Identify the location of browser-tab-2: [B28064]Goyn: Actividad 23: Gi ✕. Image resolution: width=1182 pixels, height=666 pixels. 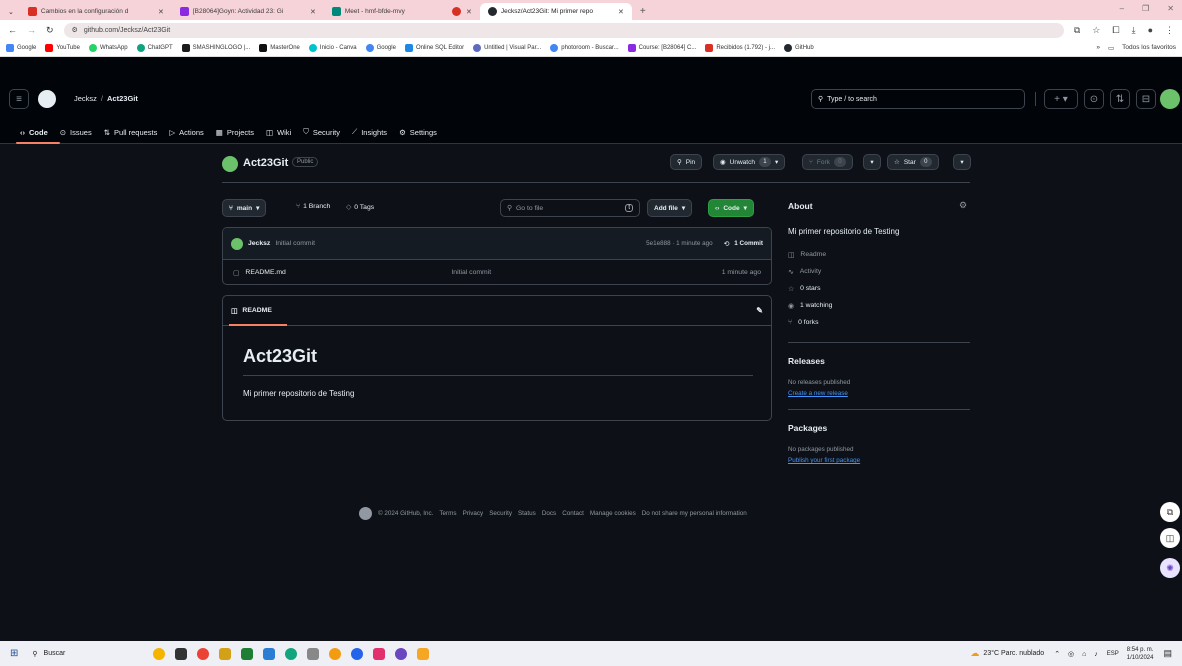
(248, 11).